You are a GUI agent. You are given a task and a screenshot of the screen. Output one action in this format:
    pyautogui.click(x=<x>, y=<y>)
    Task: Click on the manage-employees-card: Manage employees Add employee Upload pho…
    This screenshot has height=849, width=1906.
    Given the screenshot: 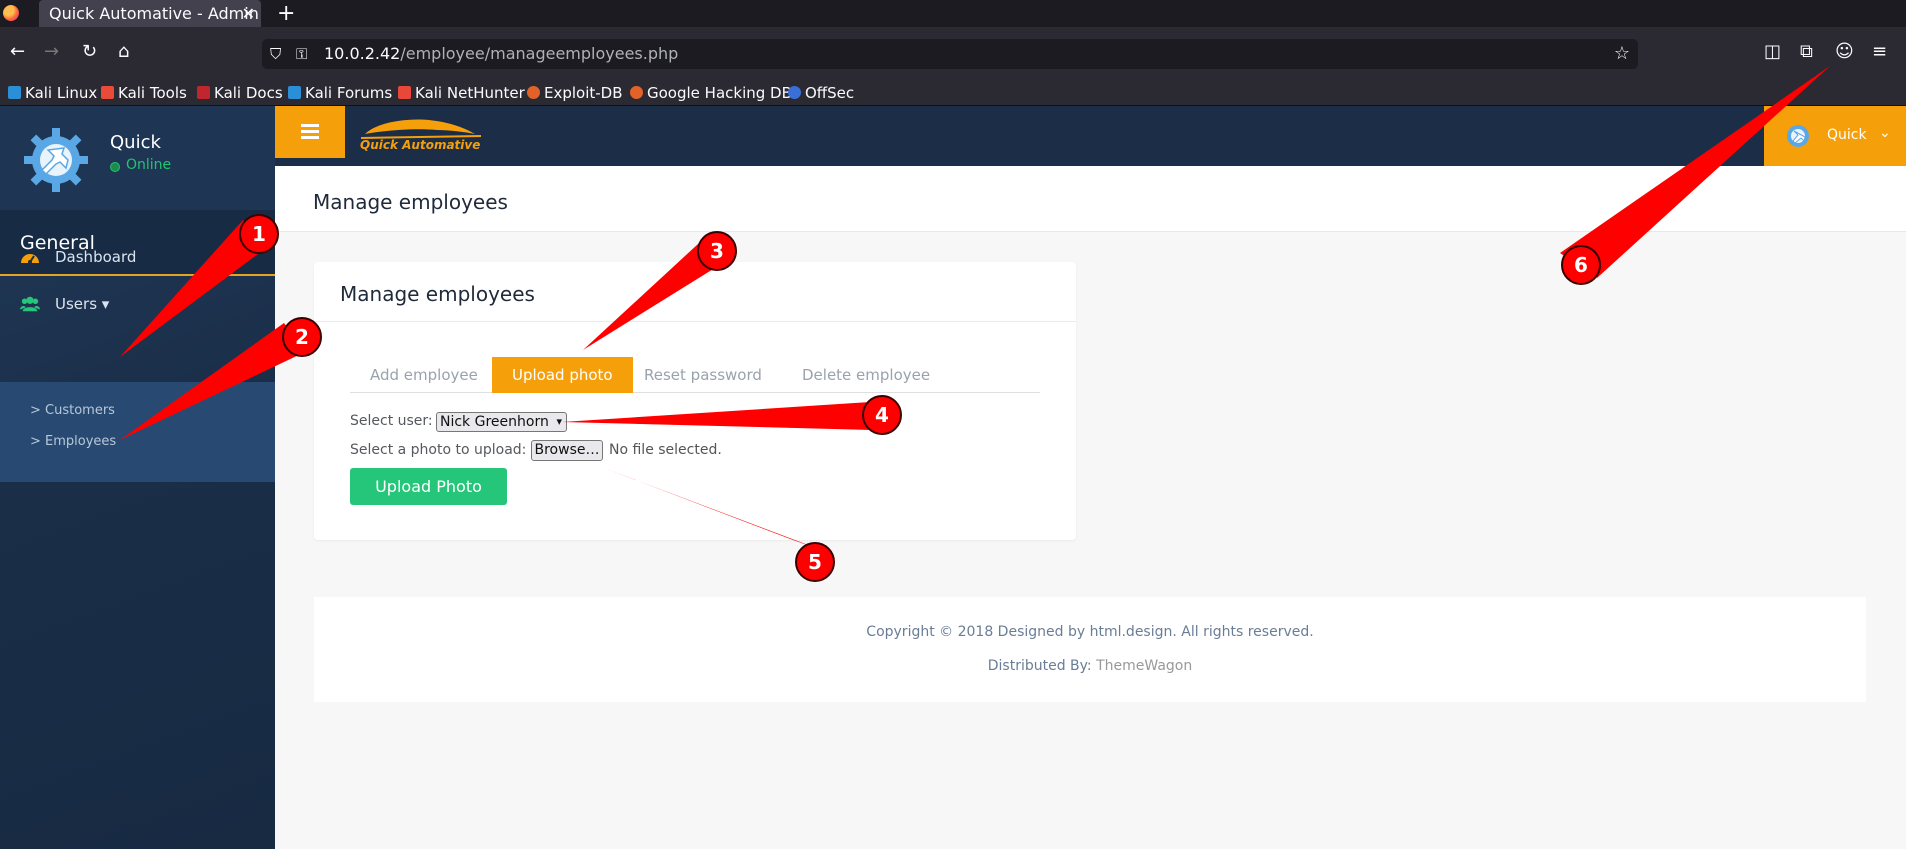 What is the action you would take?
    pyautogui.click(x=695, y=401)
    